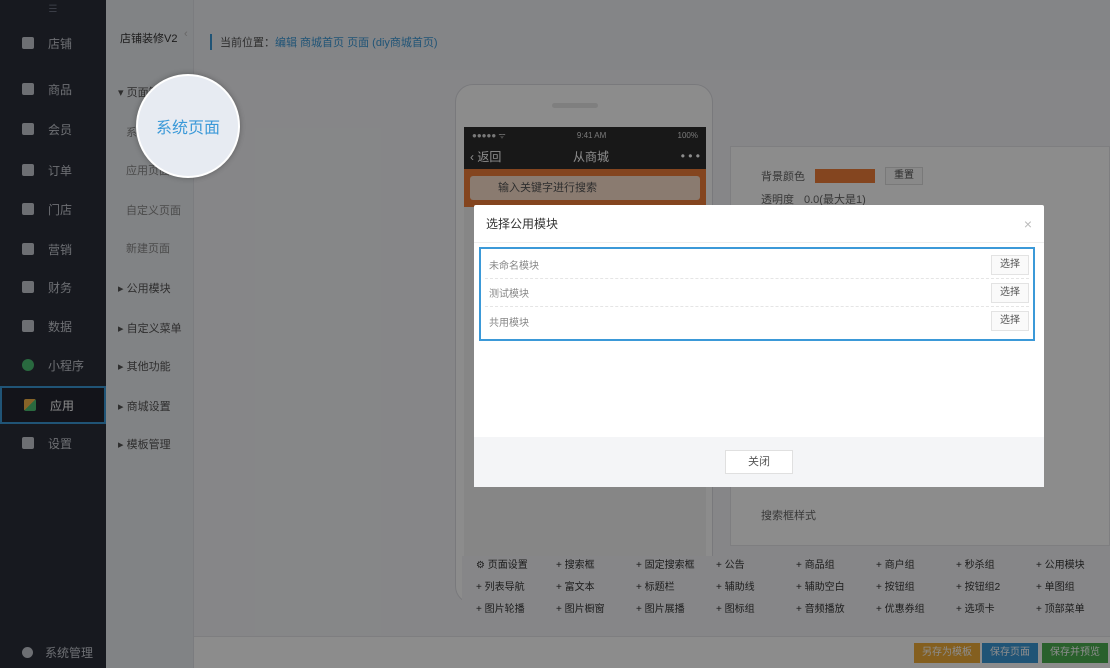 This screenshot has width=1110, height=668. I want to click on module-name: 共用模块, so click(509, 323).